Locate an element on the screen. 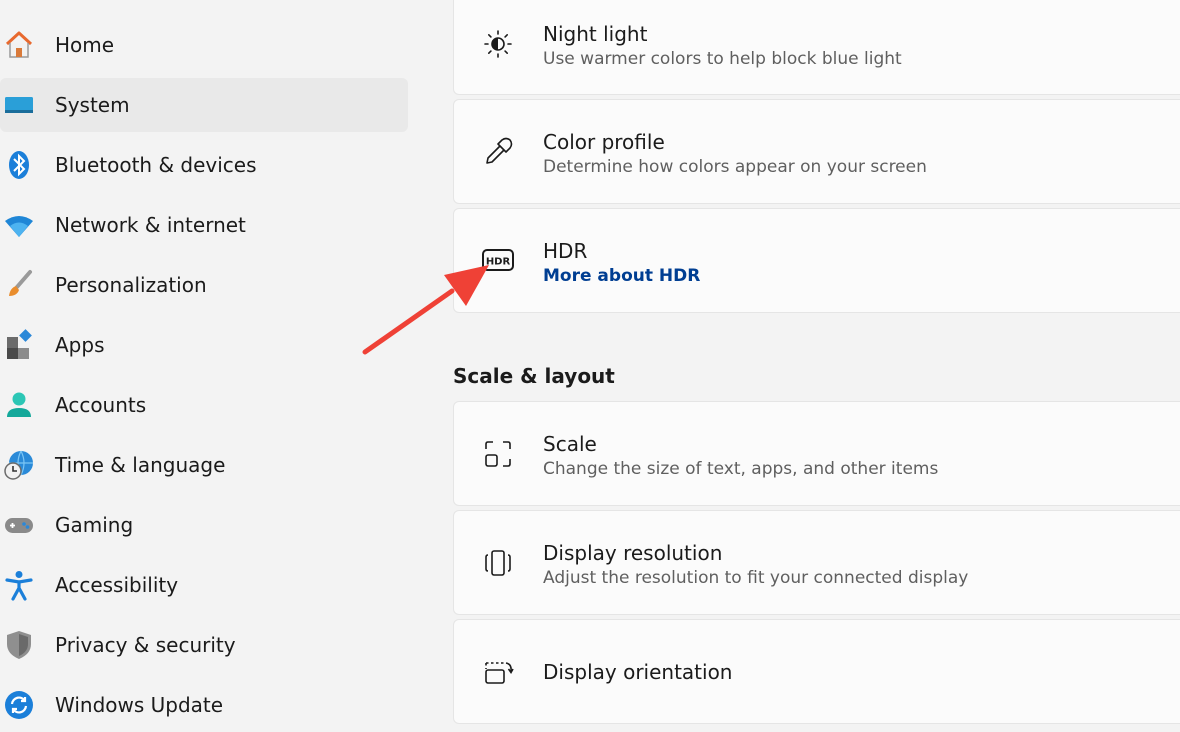 Image resolution: width=1180 pixels, height=732 pixels. sidebar-item-apps: Apps is located at coordinates (204, 345).